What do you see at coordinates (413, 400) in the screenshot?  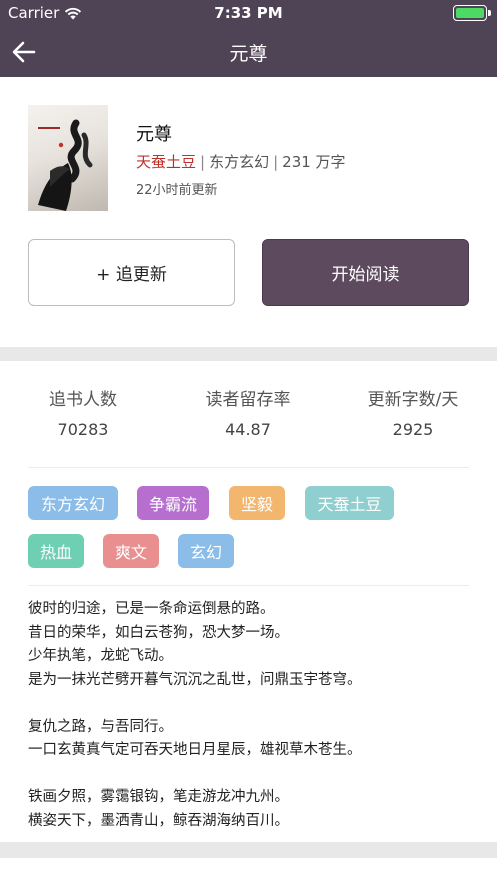 I see `stat-label: 更新字数/天` at bounding box center [413, 400].